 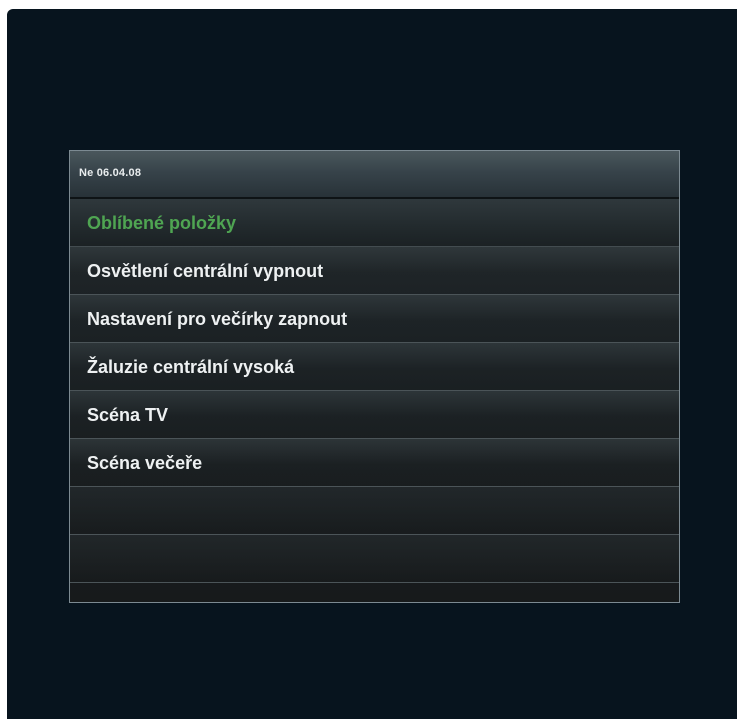 What do you see at coordinates (205, 271) in the screenshot?
I see `list-item-label: Osvětlení centrální vypnout` at bounding box center [205, 271].